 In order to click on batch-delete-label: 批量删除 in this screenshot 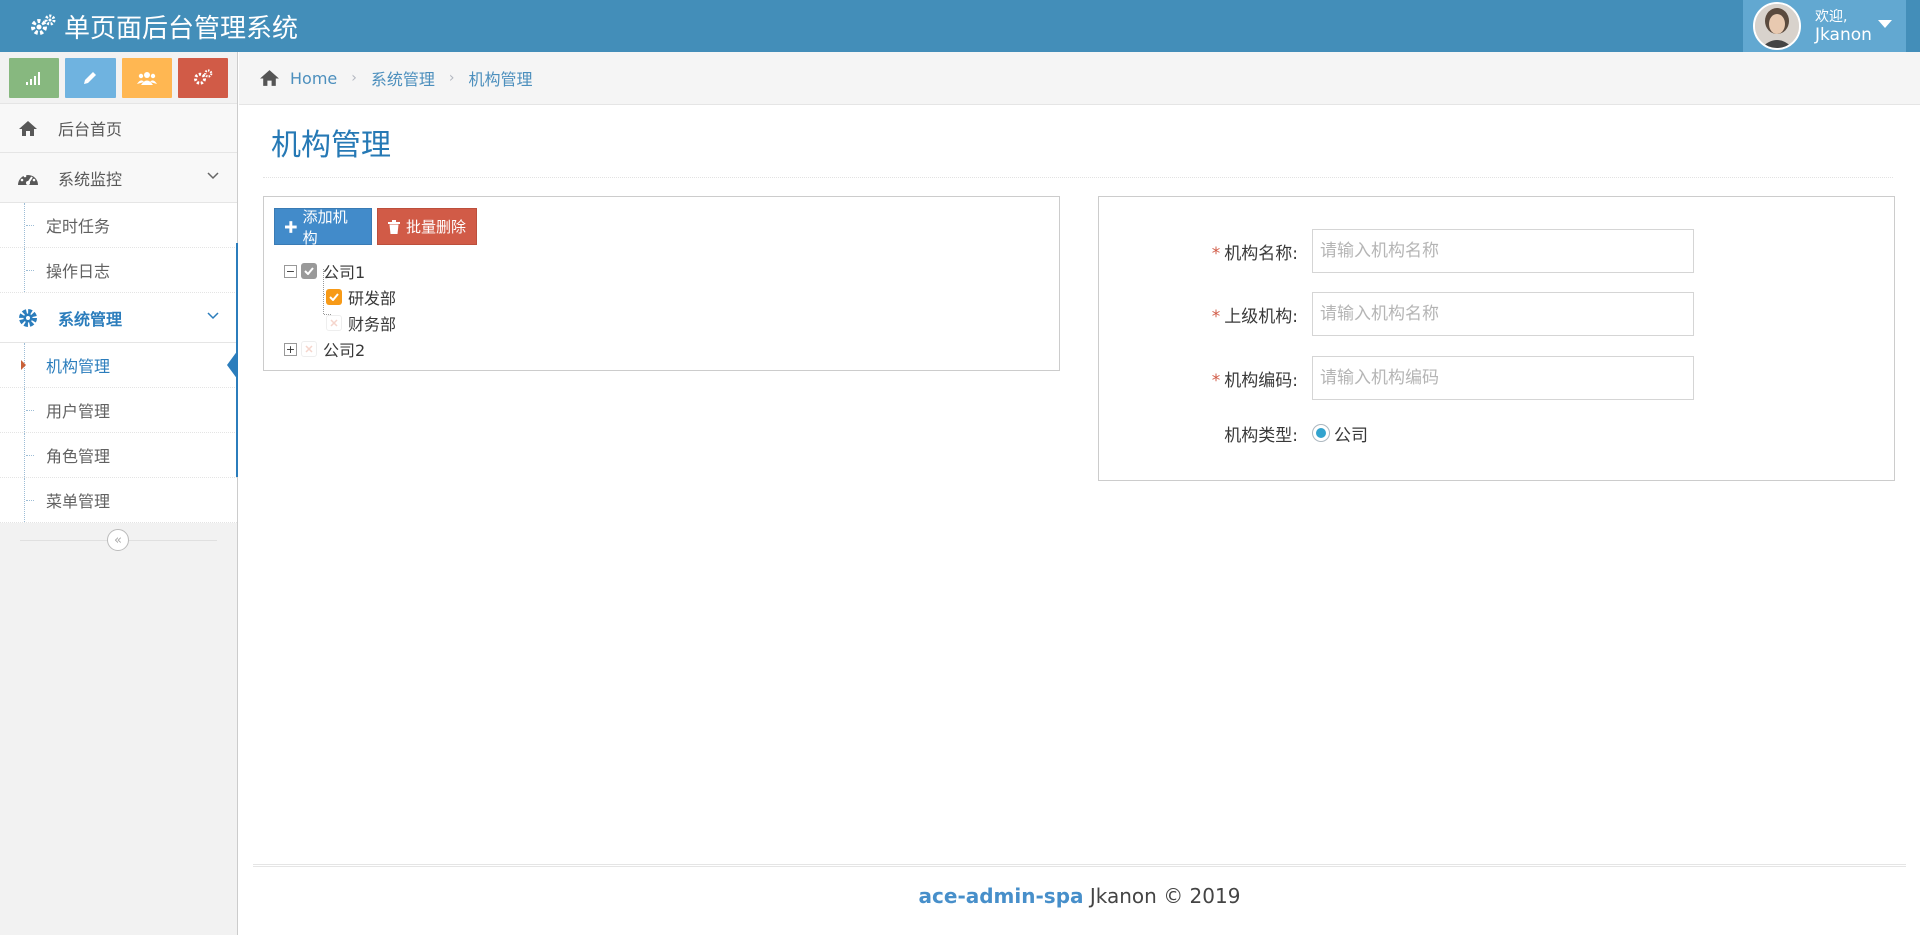, I will do `click(436, 227)`.